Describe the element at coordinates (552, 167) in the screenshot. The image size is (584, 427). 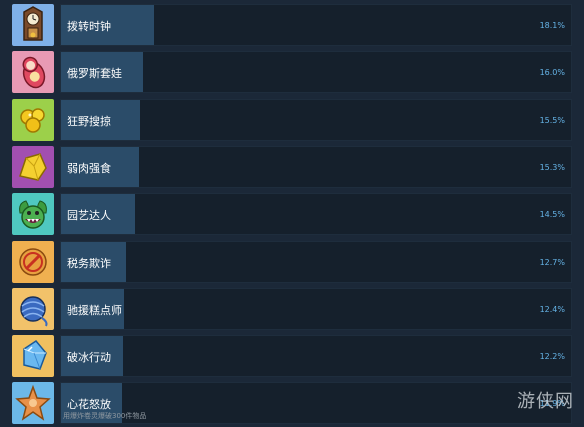
I see `achievement-percent: 15.3%` at that location.